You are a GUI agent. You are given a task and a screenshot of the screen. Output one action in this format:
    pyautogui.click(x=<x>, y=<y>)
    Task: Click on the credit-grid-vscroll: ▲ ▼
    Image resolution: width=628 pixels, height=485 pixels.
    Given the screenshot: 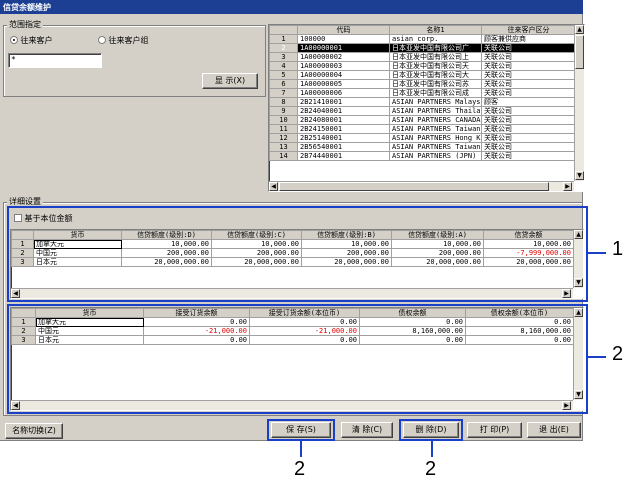 What is the action you would take?
    pyautogui.click(x=578, y=259)
    